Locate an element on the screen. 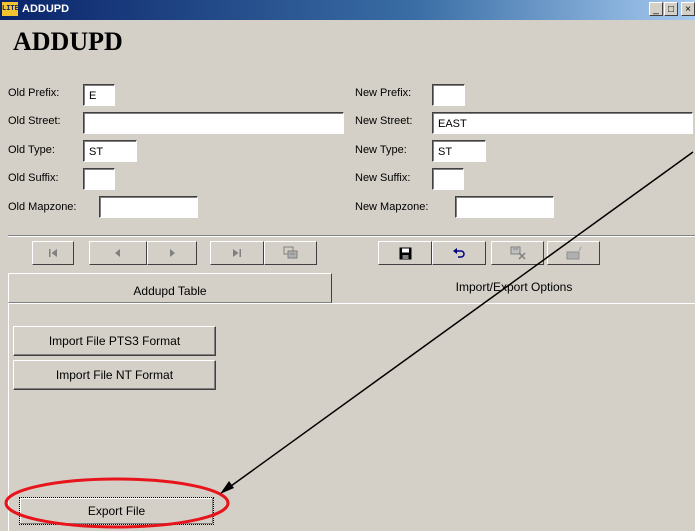 The height and width of the screenshot is (531, 695). toolbar-separator is located at coordinates (351, 236).